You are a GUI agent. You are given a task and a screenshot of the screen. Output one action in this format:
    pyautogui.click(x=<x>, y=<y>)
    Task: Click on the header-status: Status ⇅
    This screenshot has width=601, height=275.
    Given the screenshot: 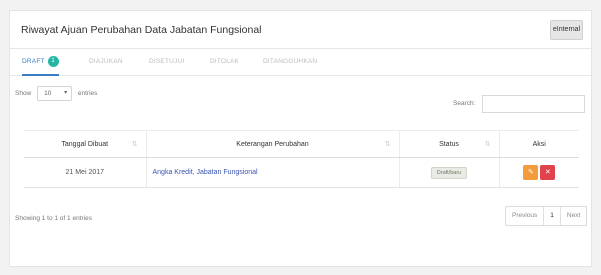 What is the action you would take?
    pyautogui.click(x=448, y=144)
    